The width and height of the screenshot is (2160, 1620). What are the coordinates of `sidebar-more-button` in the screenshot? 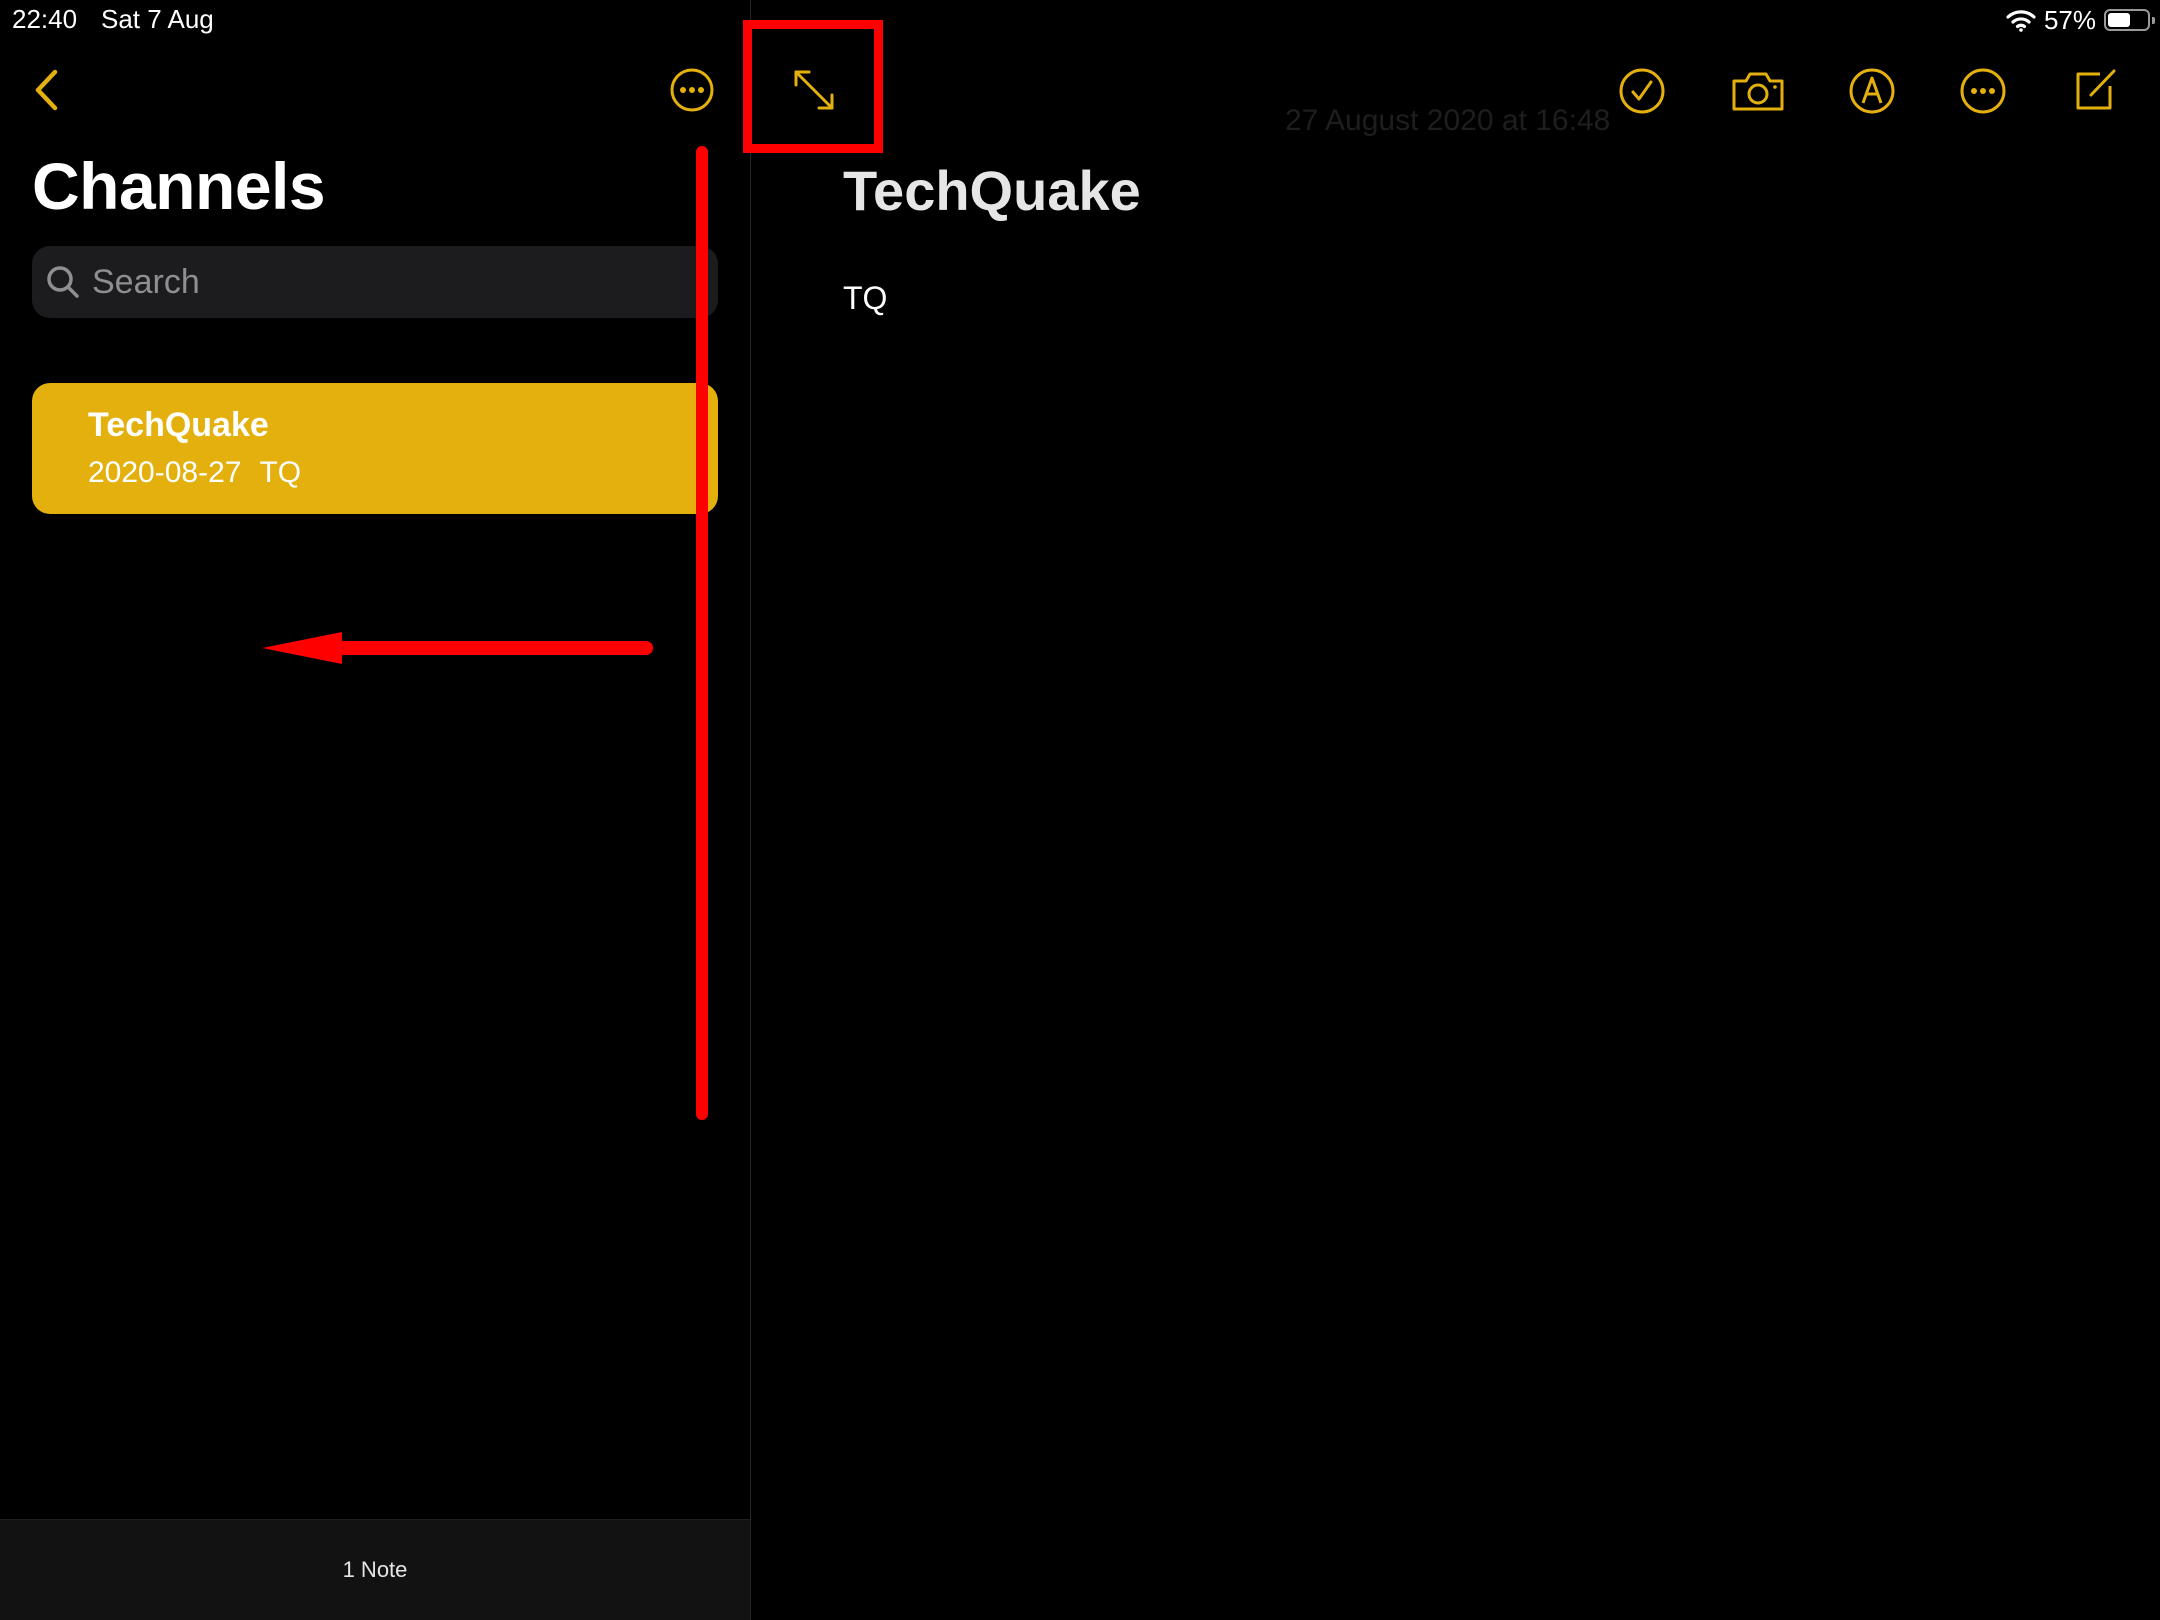 It's located at (692, 90).